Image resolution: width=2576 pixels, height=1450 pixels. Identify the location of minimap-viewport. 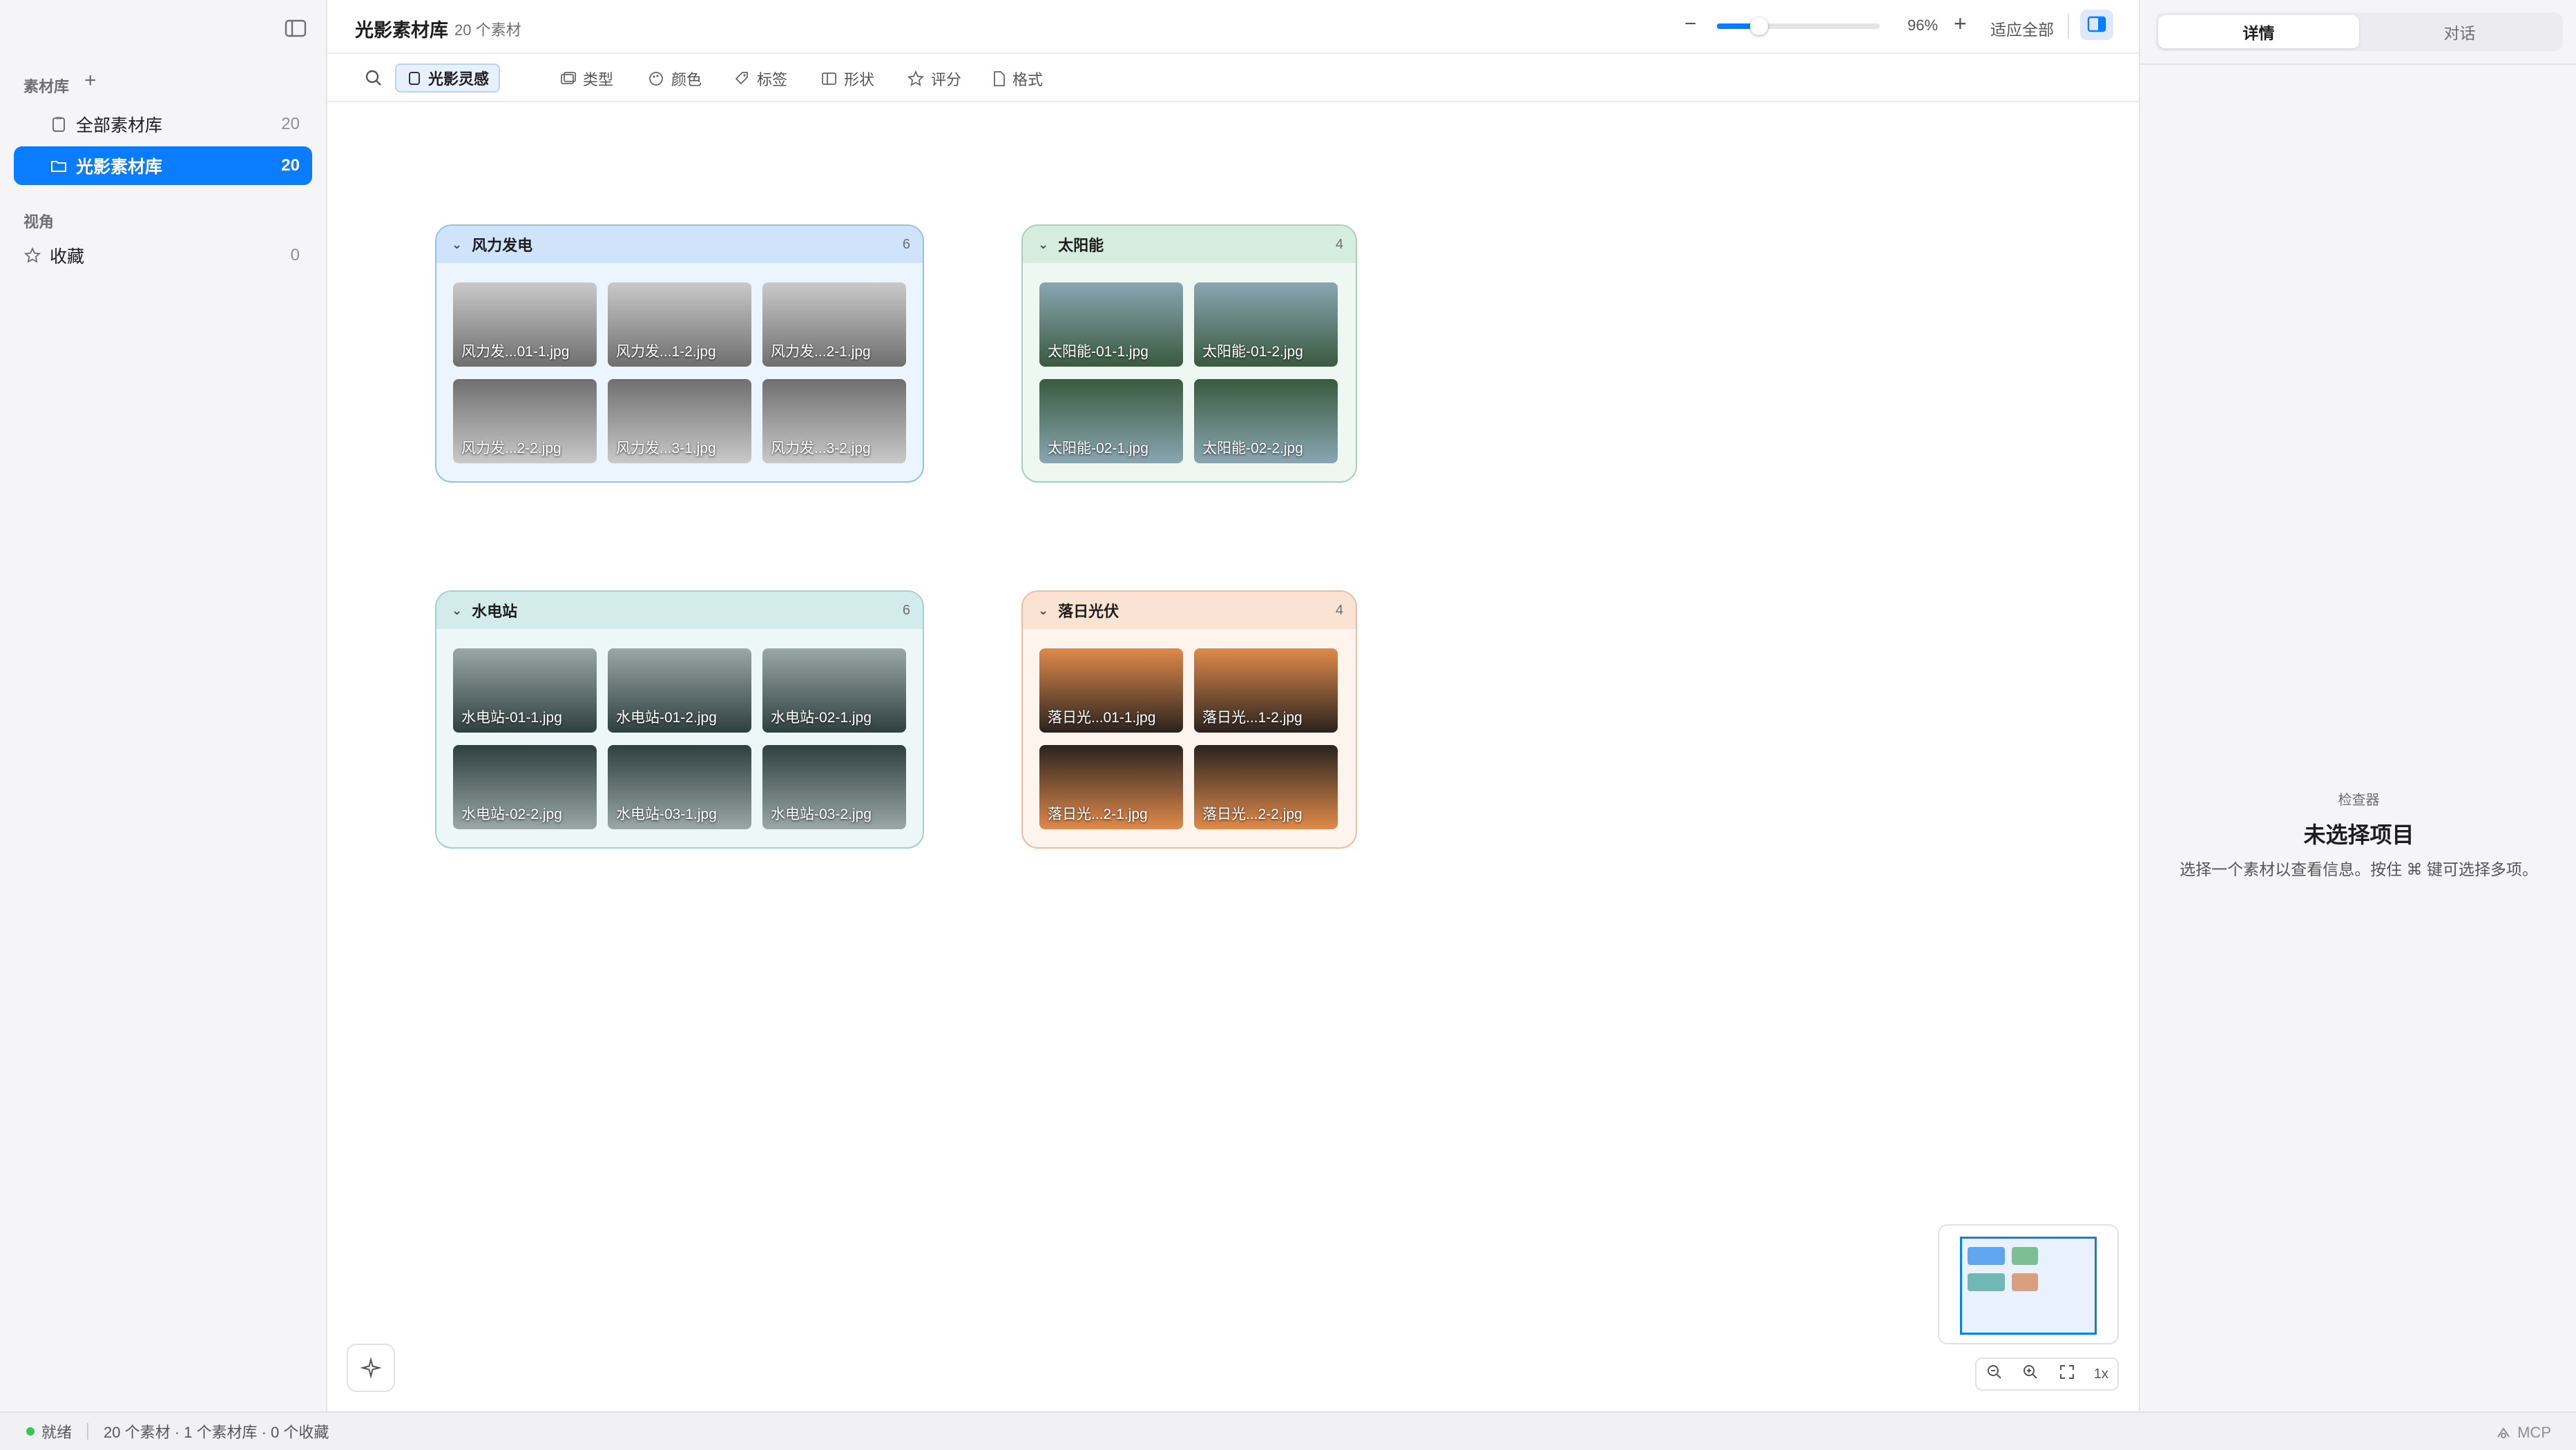
(2028, 1286).